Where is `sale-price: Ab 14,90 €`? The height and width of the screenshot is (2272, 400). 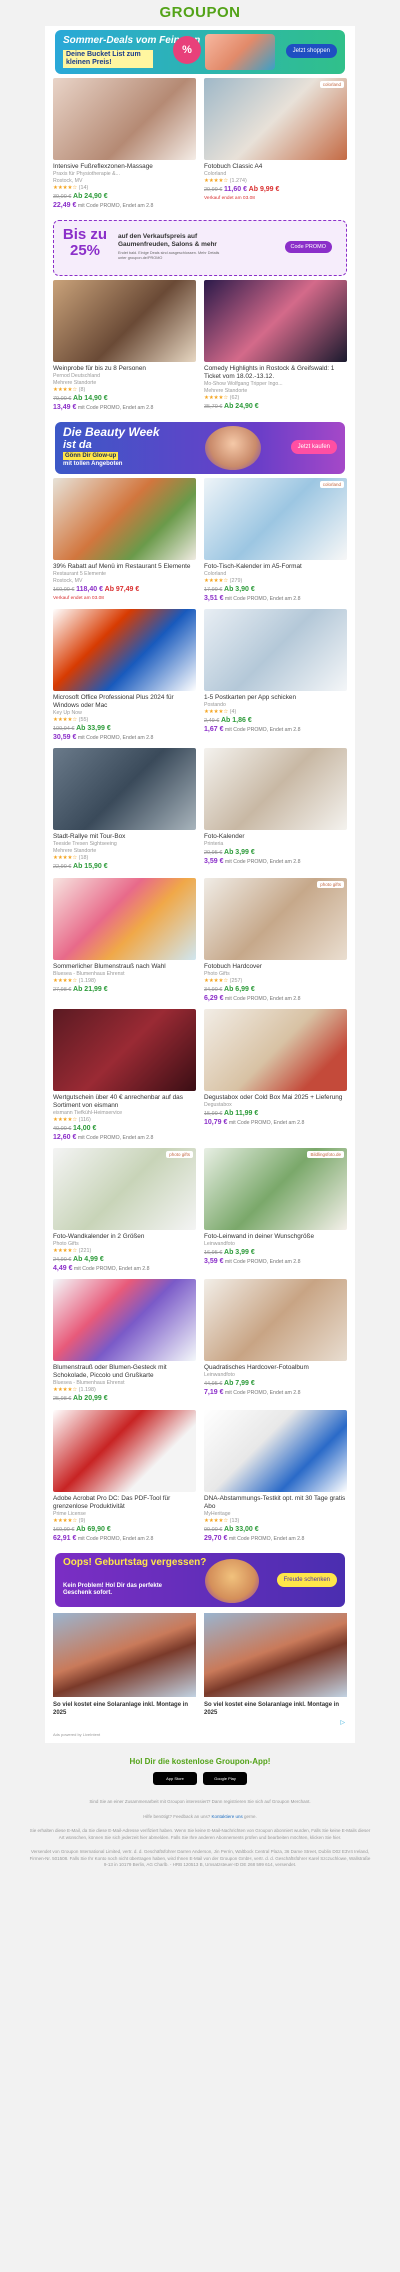 sale-price: Ab 14,90 € is located at coordinates (90, 398).